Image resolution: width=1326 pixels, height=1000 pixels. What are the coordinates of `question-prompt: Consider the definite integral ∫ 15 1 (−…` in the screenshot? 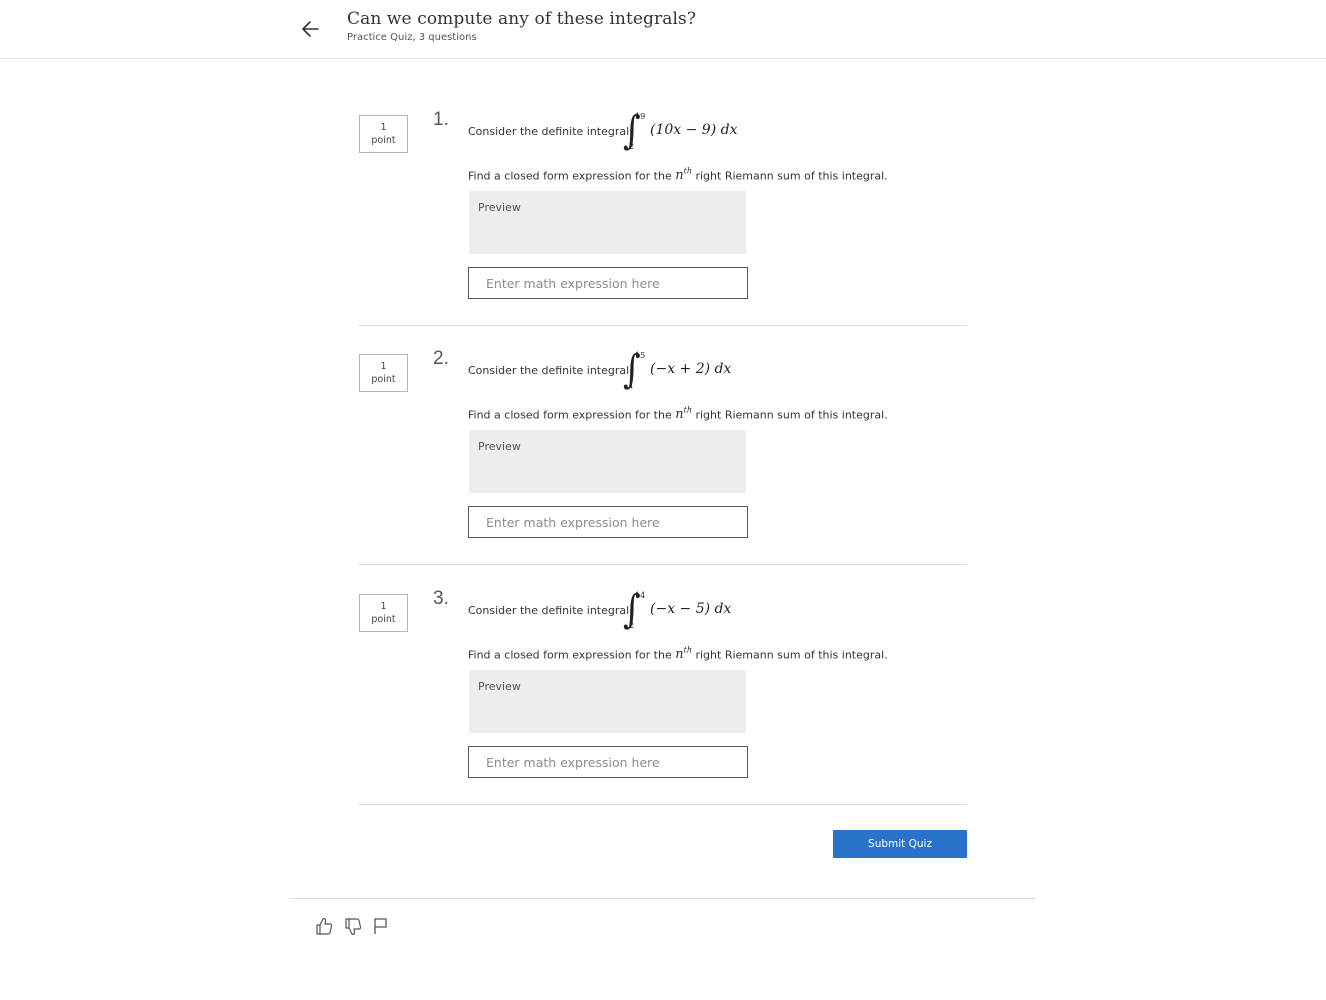 It's located at (703, 371).